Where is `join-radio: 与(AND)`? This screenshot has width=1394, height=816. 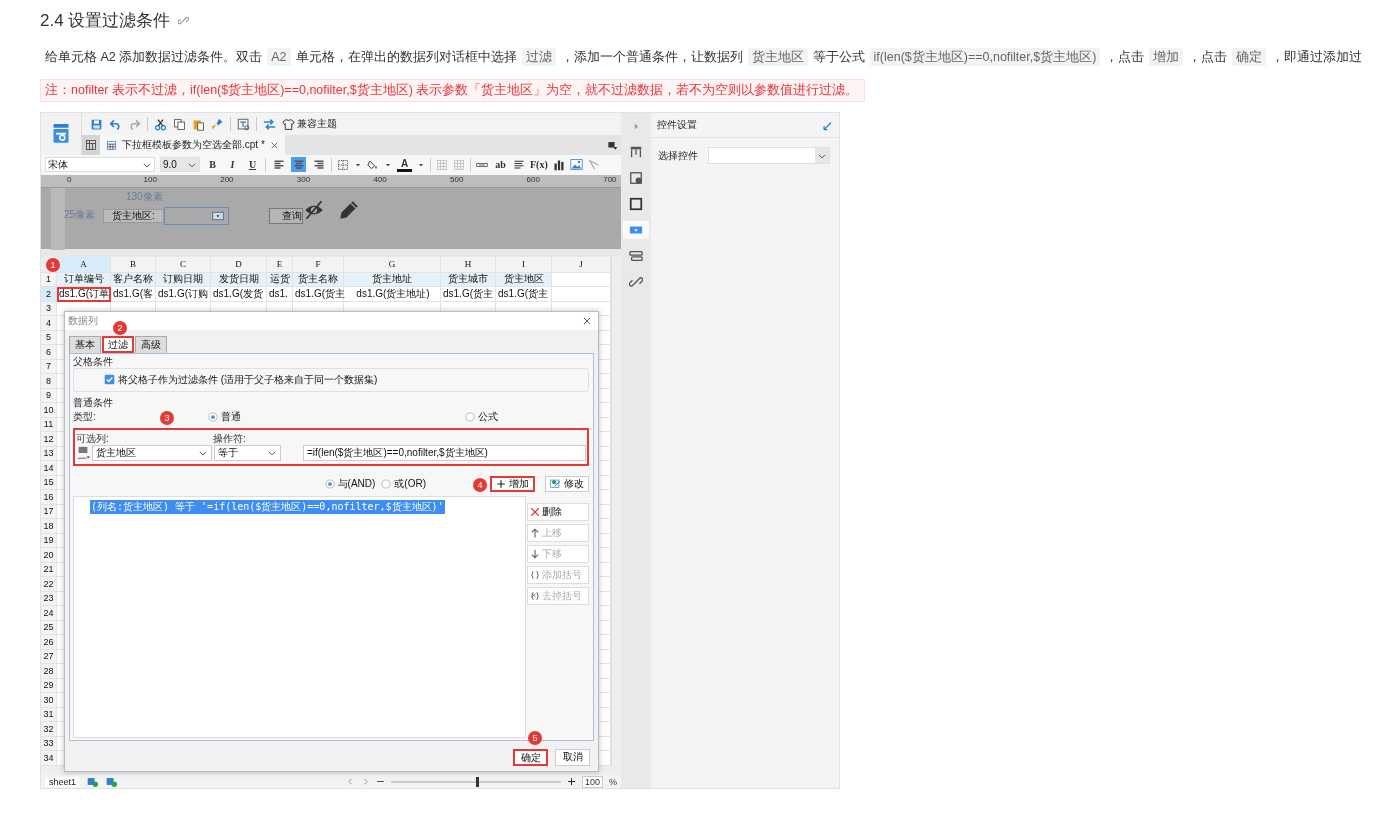 join-radio: 与(AND) is located at coordinates (350, 483).